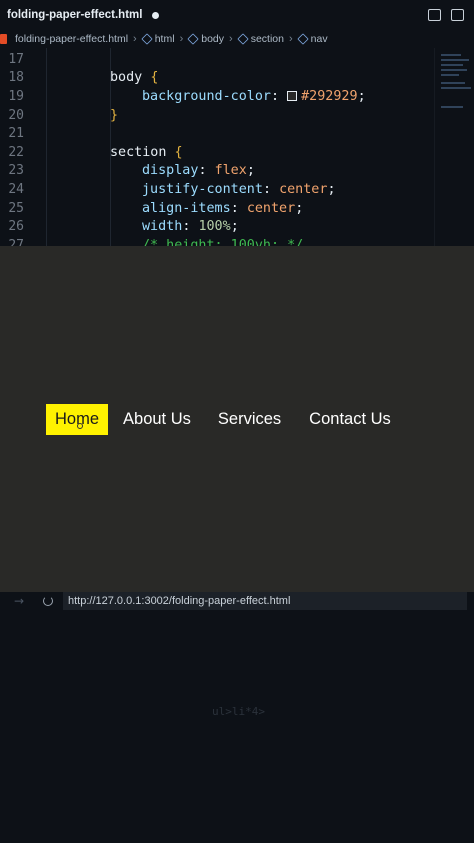 The width and height of the screenshot is (474, 843). What do you see at coordinates (454, 147) in the screenshot?
I see `minimap` at bounding box center [454, 147].